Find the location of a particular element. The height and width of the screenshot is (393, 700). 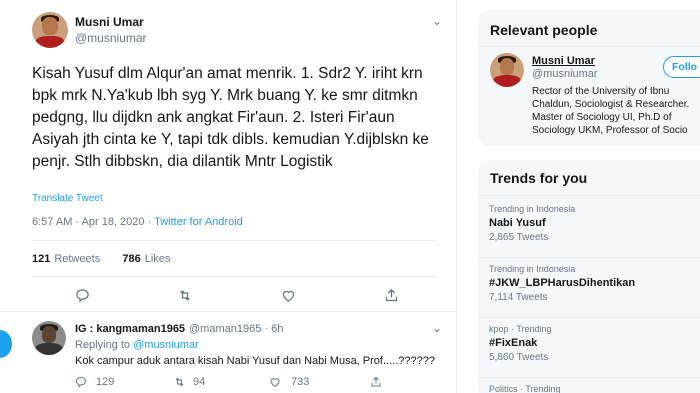

trend-count: 2,865 Tweets is located at coordinates (519, 237).